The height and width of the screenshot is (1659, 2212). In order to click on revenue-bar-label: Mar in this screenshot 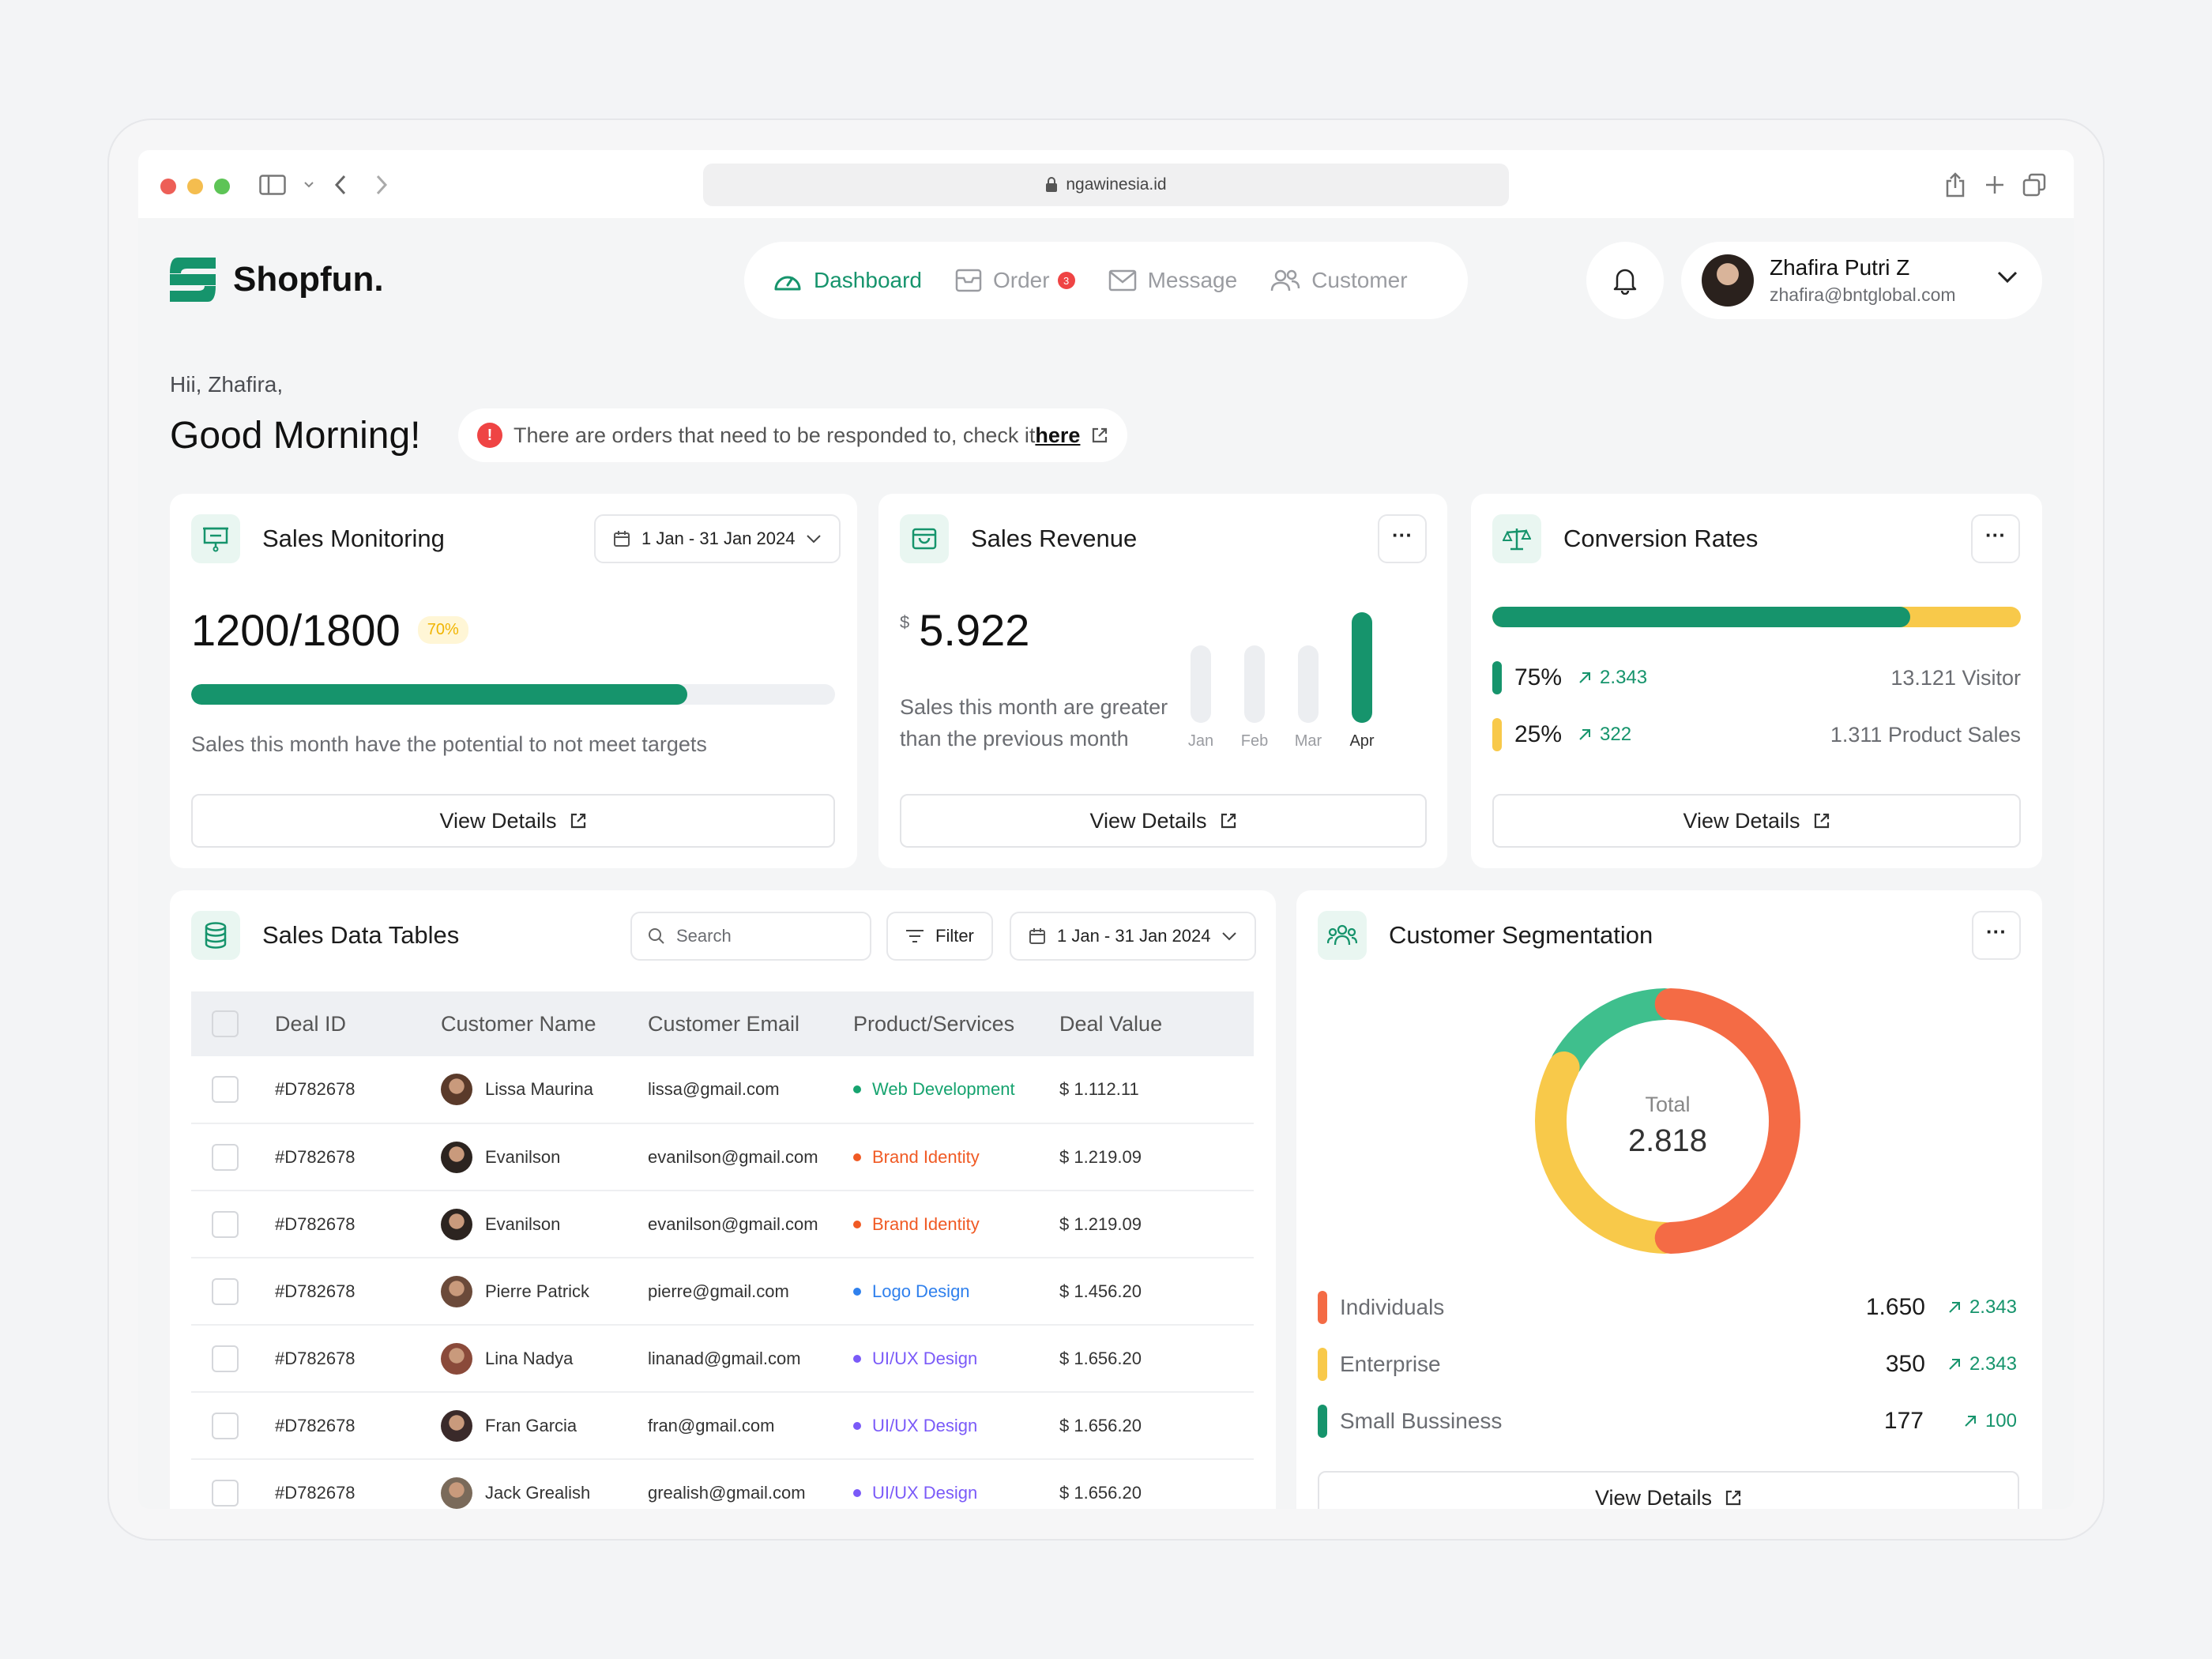, I will do `click(1308, 741)`.